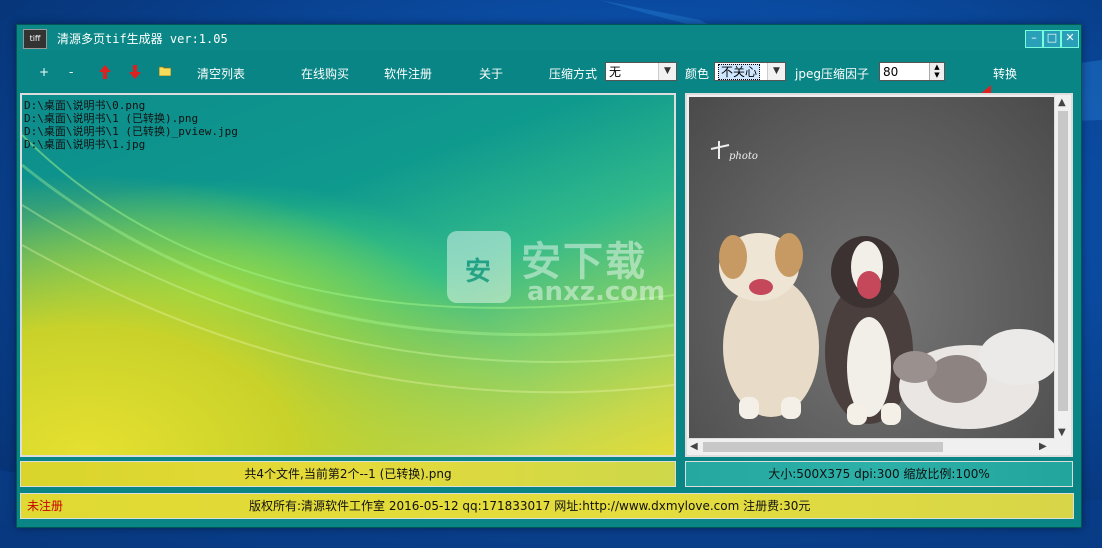 This screenshot has width=1102, height=548. Describe the element at coordinates (743, 156) in the screenshot. I see `photo-signature: photo` at that location.